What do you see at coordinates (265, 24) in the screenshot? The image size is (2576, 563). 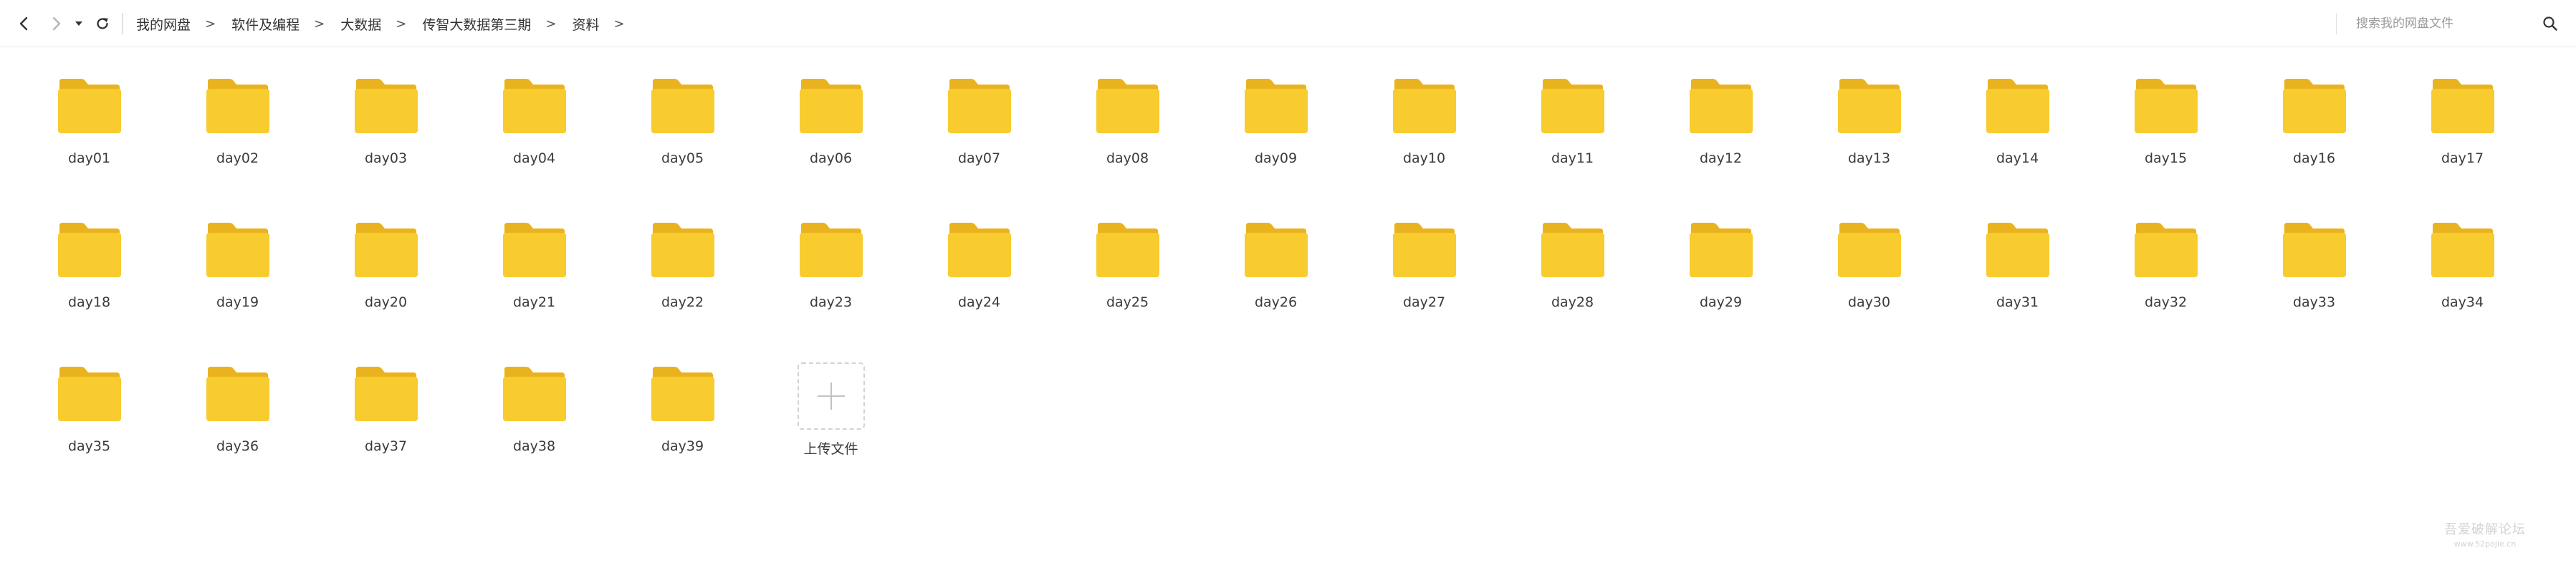 I see `breadcrumb-item-software-programming: 软件及编程` at bounding box center [265, 24].